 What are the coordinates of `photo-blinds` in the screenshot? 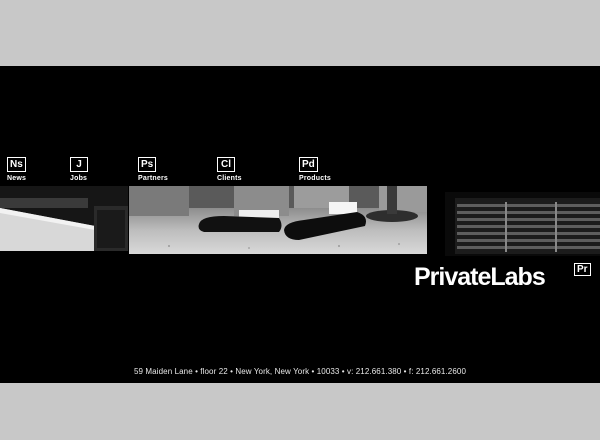 It's located at (522, 224).